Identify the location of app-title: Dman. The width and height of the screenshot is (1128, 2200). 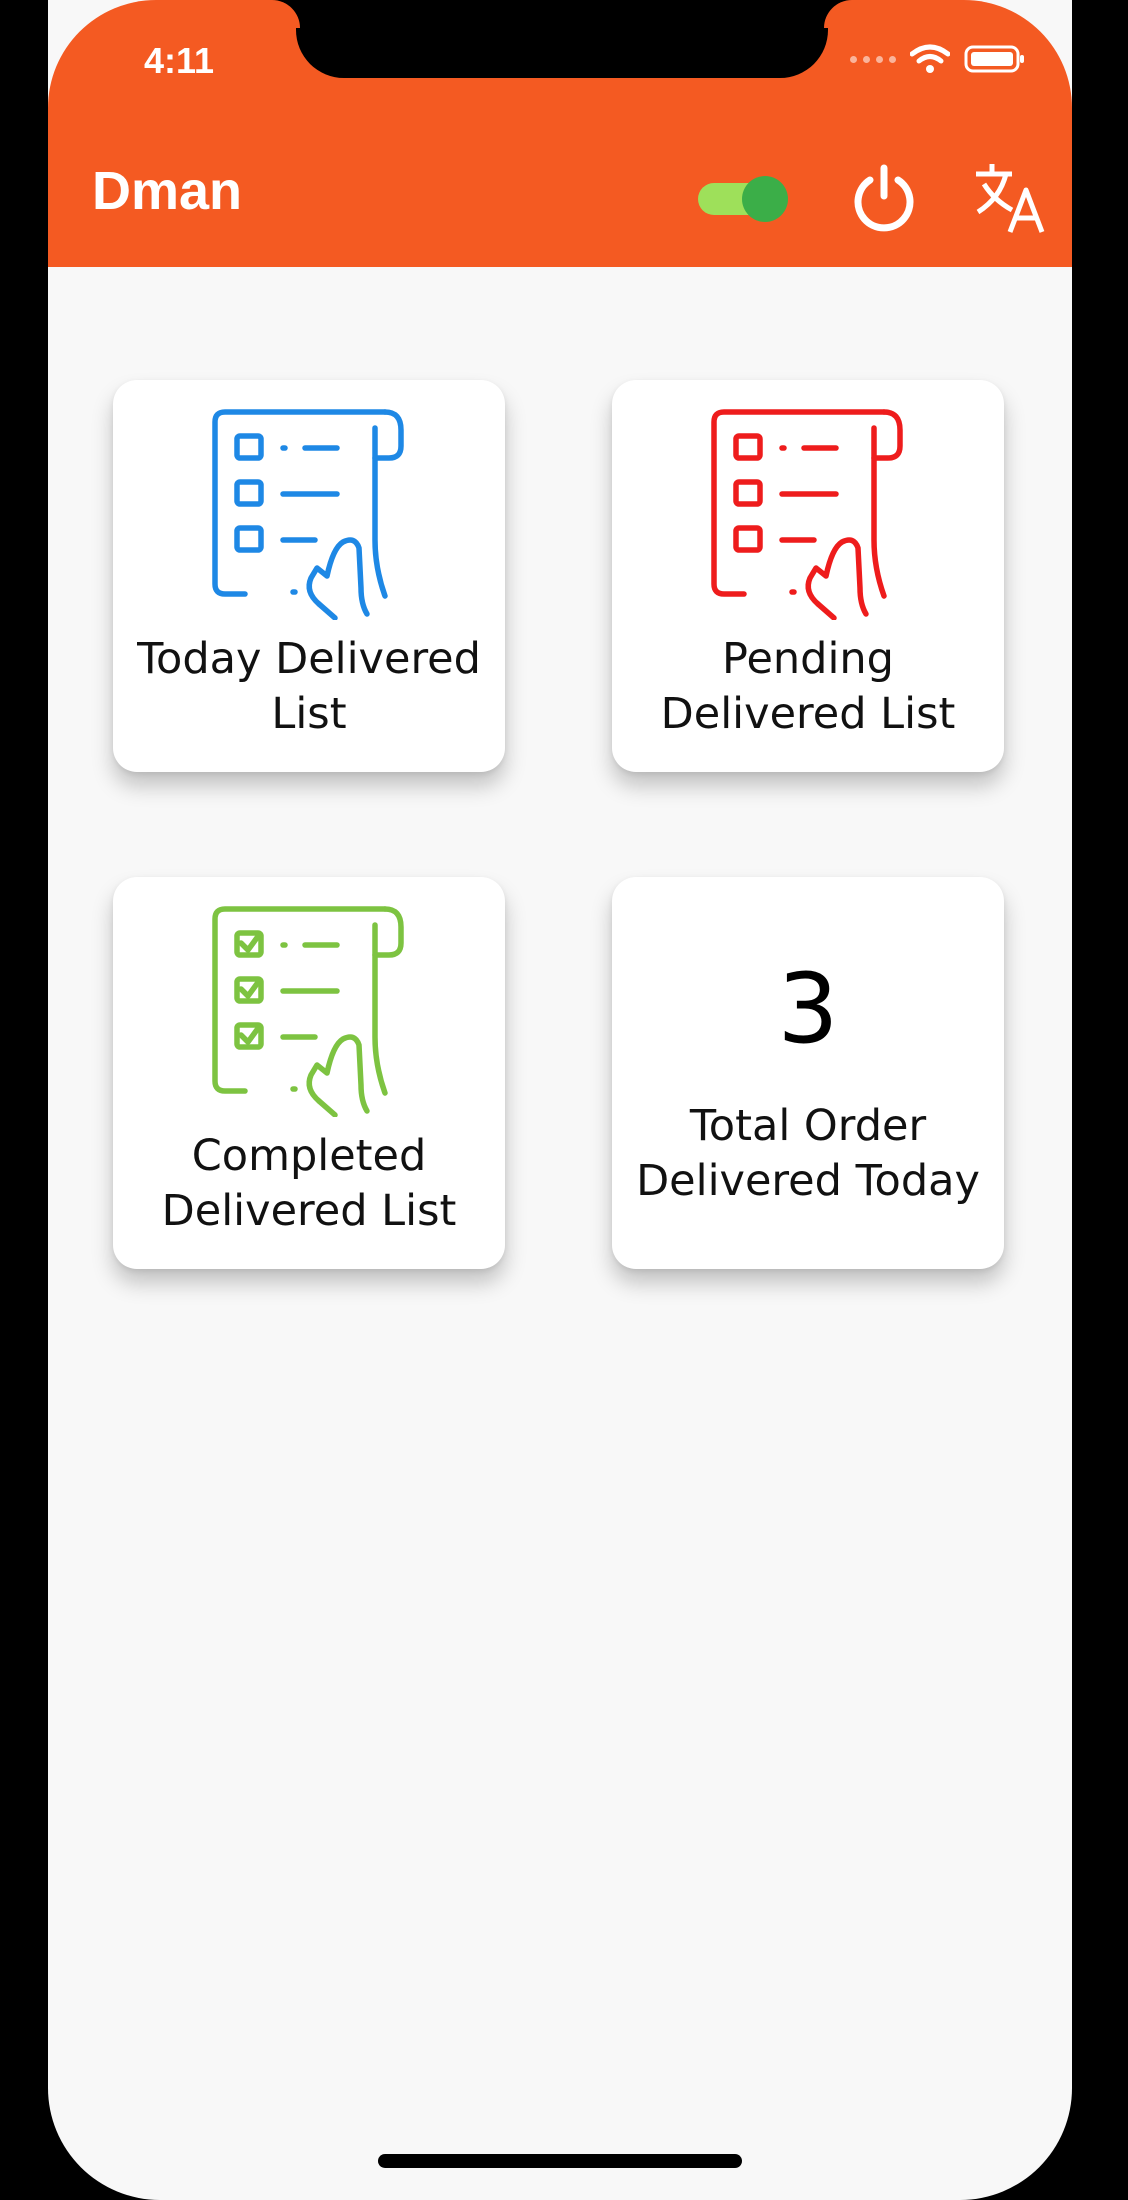
(167, 191).